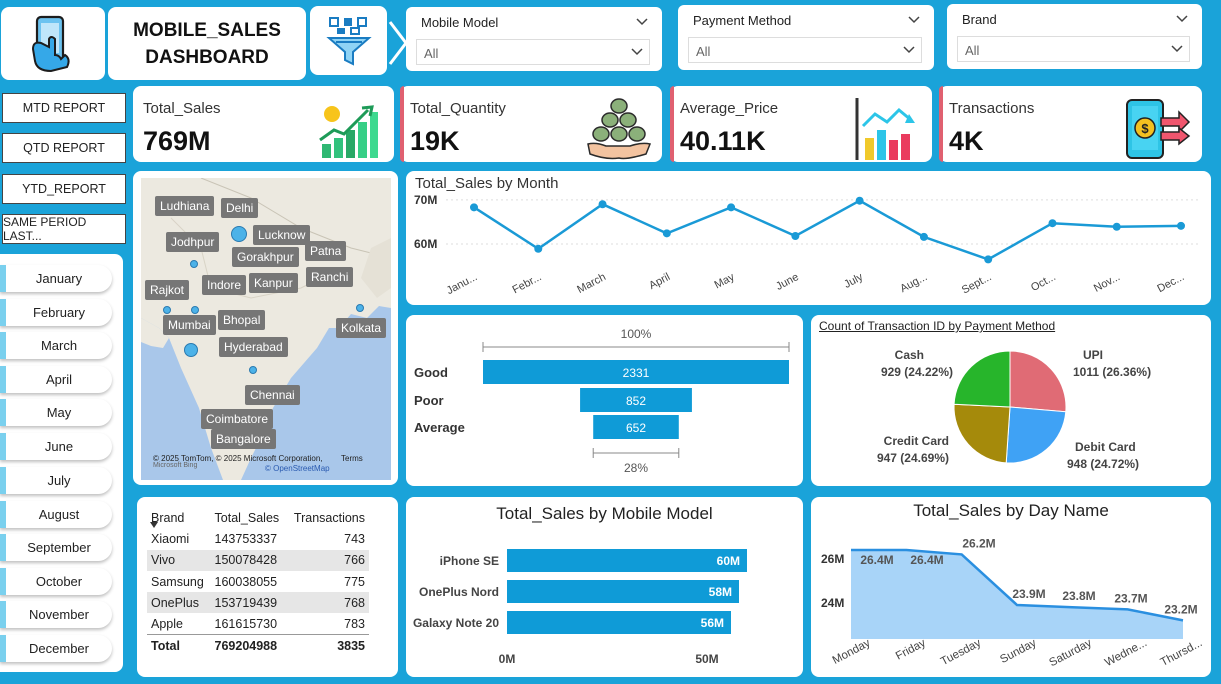 Image resolution: width=1221 pixels, height=684 pixels. I want to click on month-button-december: December, so click(56, 648).